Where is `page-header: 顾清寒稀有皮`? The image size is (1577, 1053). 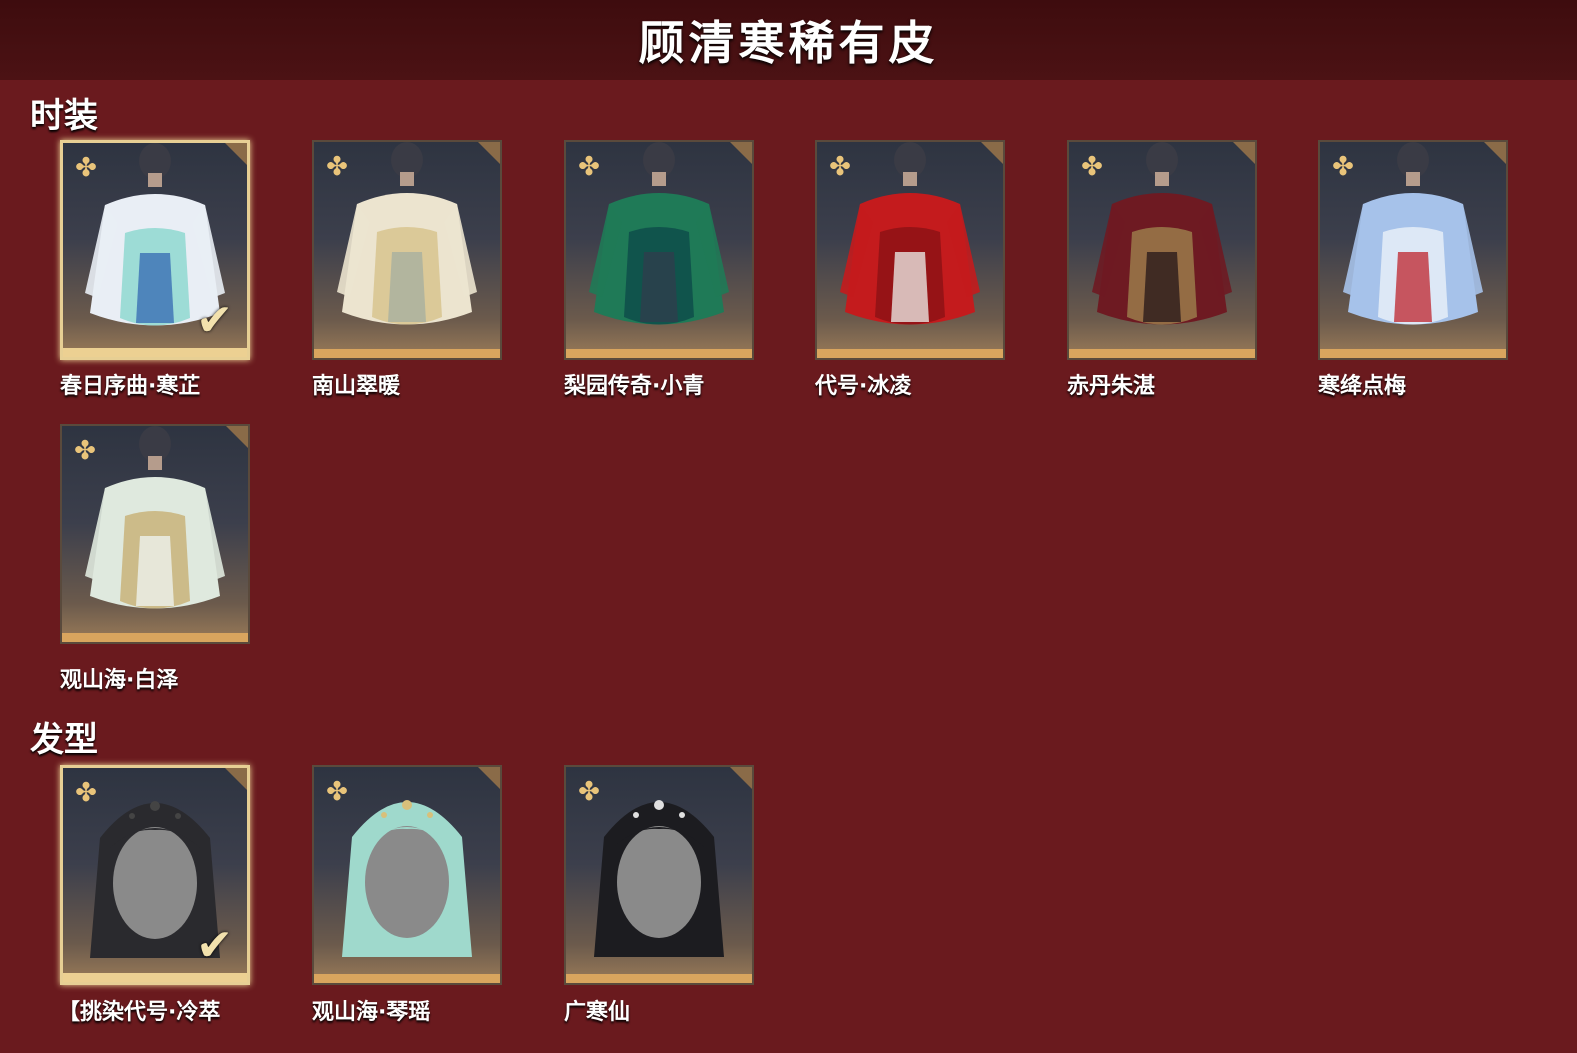
page-header: 顾清寒稀有皮 is located at coordinates (788, 40).